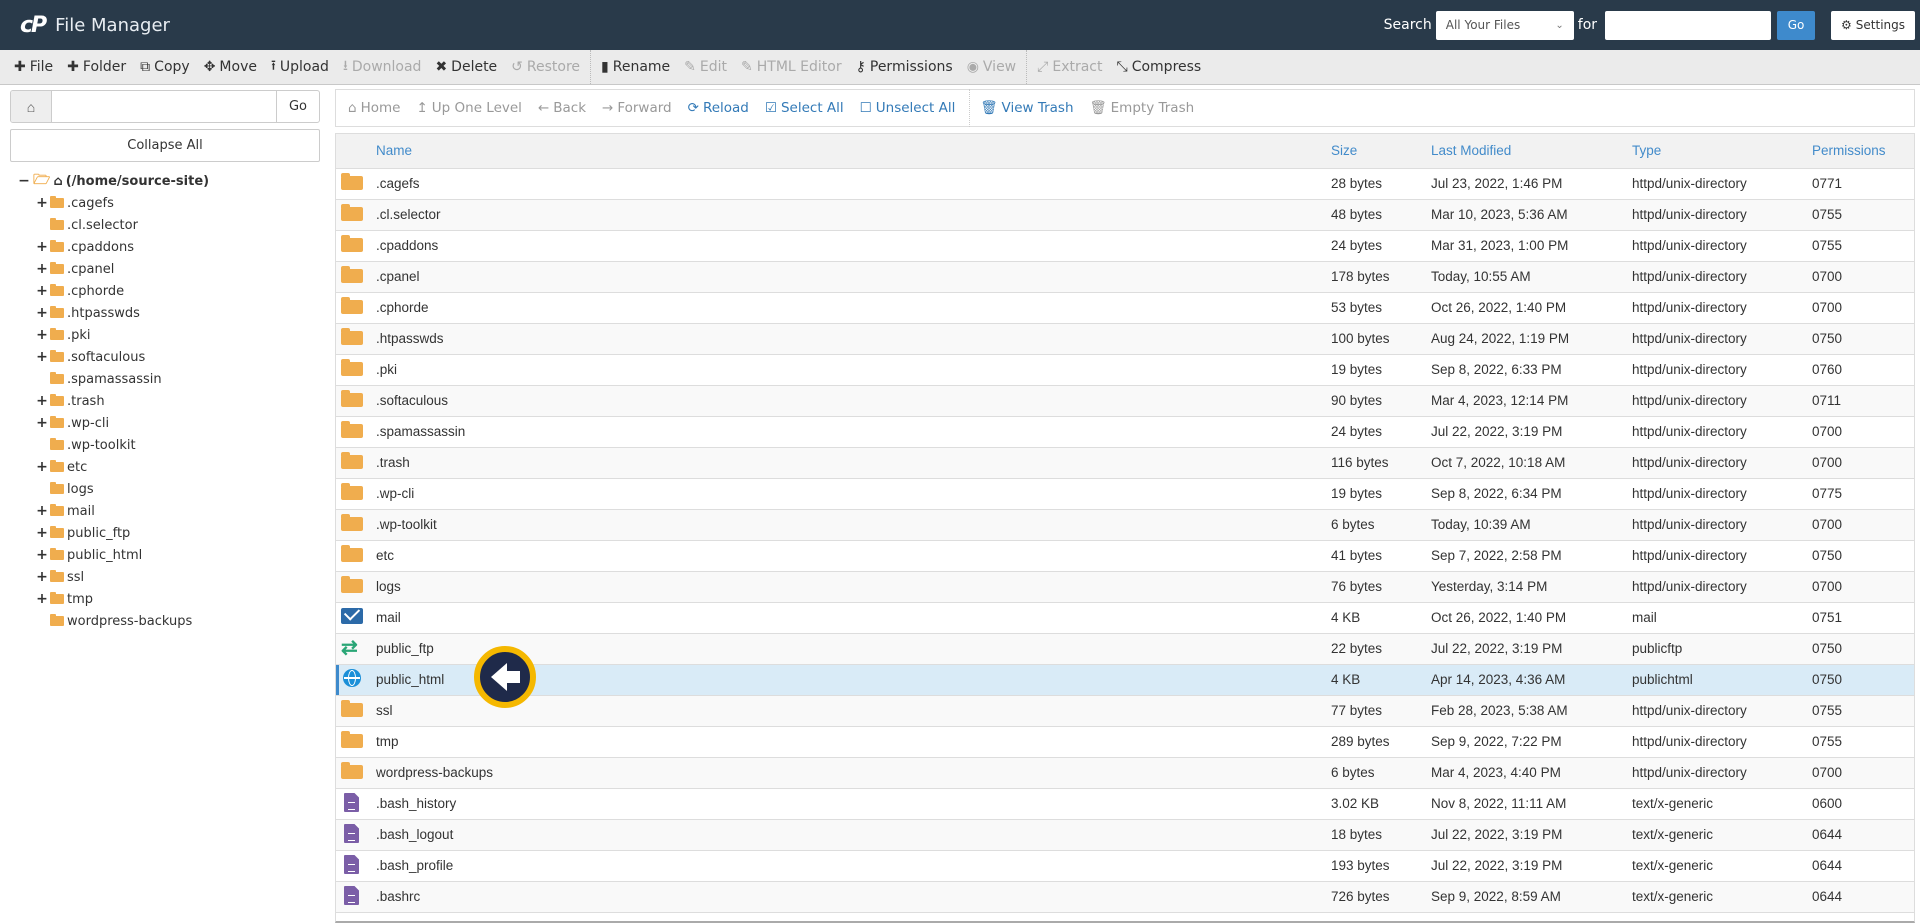 This screenshot has width=1920, height=923. What do you see at coordinates (168, 67) in the screenshot?
I see `copy-button: ⧉ Copy` at bounding box center [168, 67].